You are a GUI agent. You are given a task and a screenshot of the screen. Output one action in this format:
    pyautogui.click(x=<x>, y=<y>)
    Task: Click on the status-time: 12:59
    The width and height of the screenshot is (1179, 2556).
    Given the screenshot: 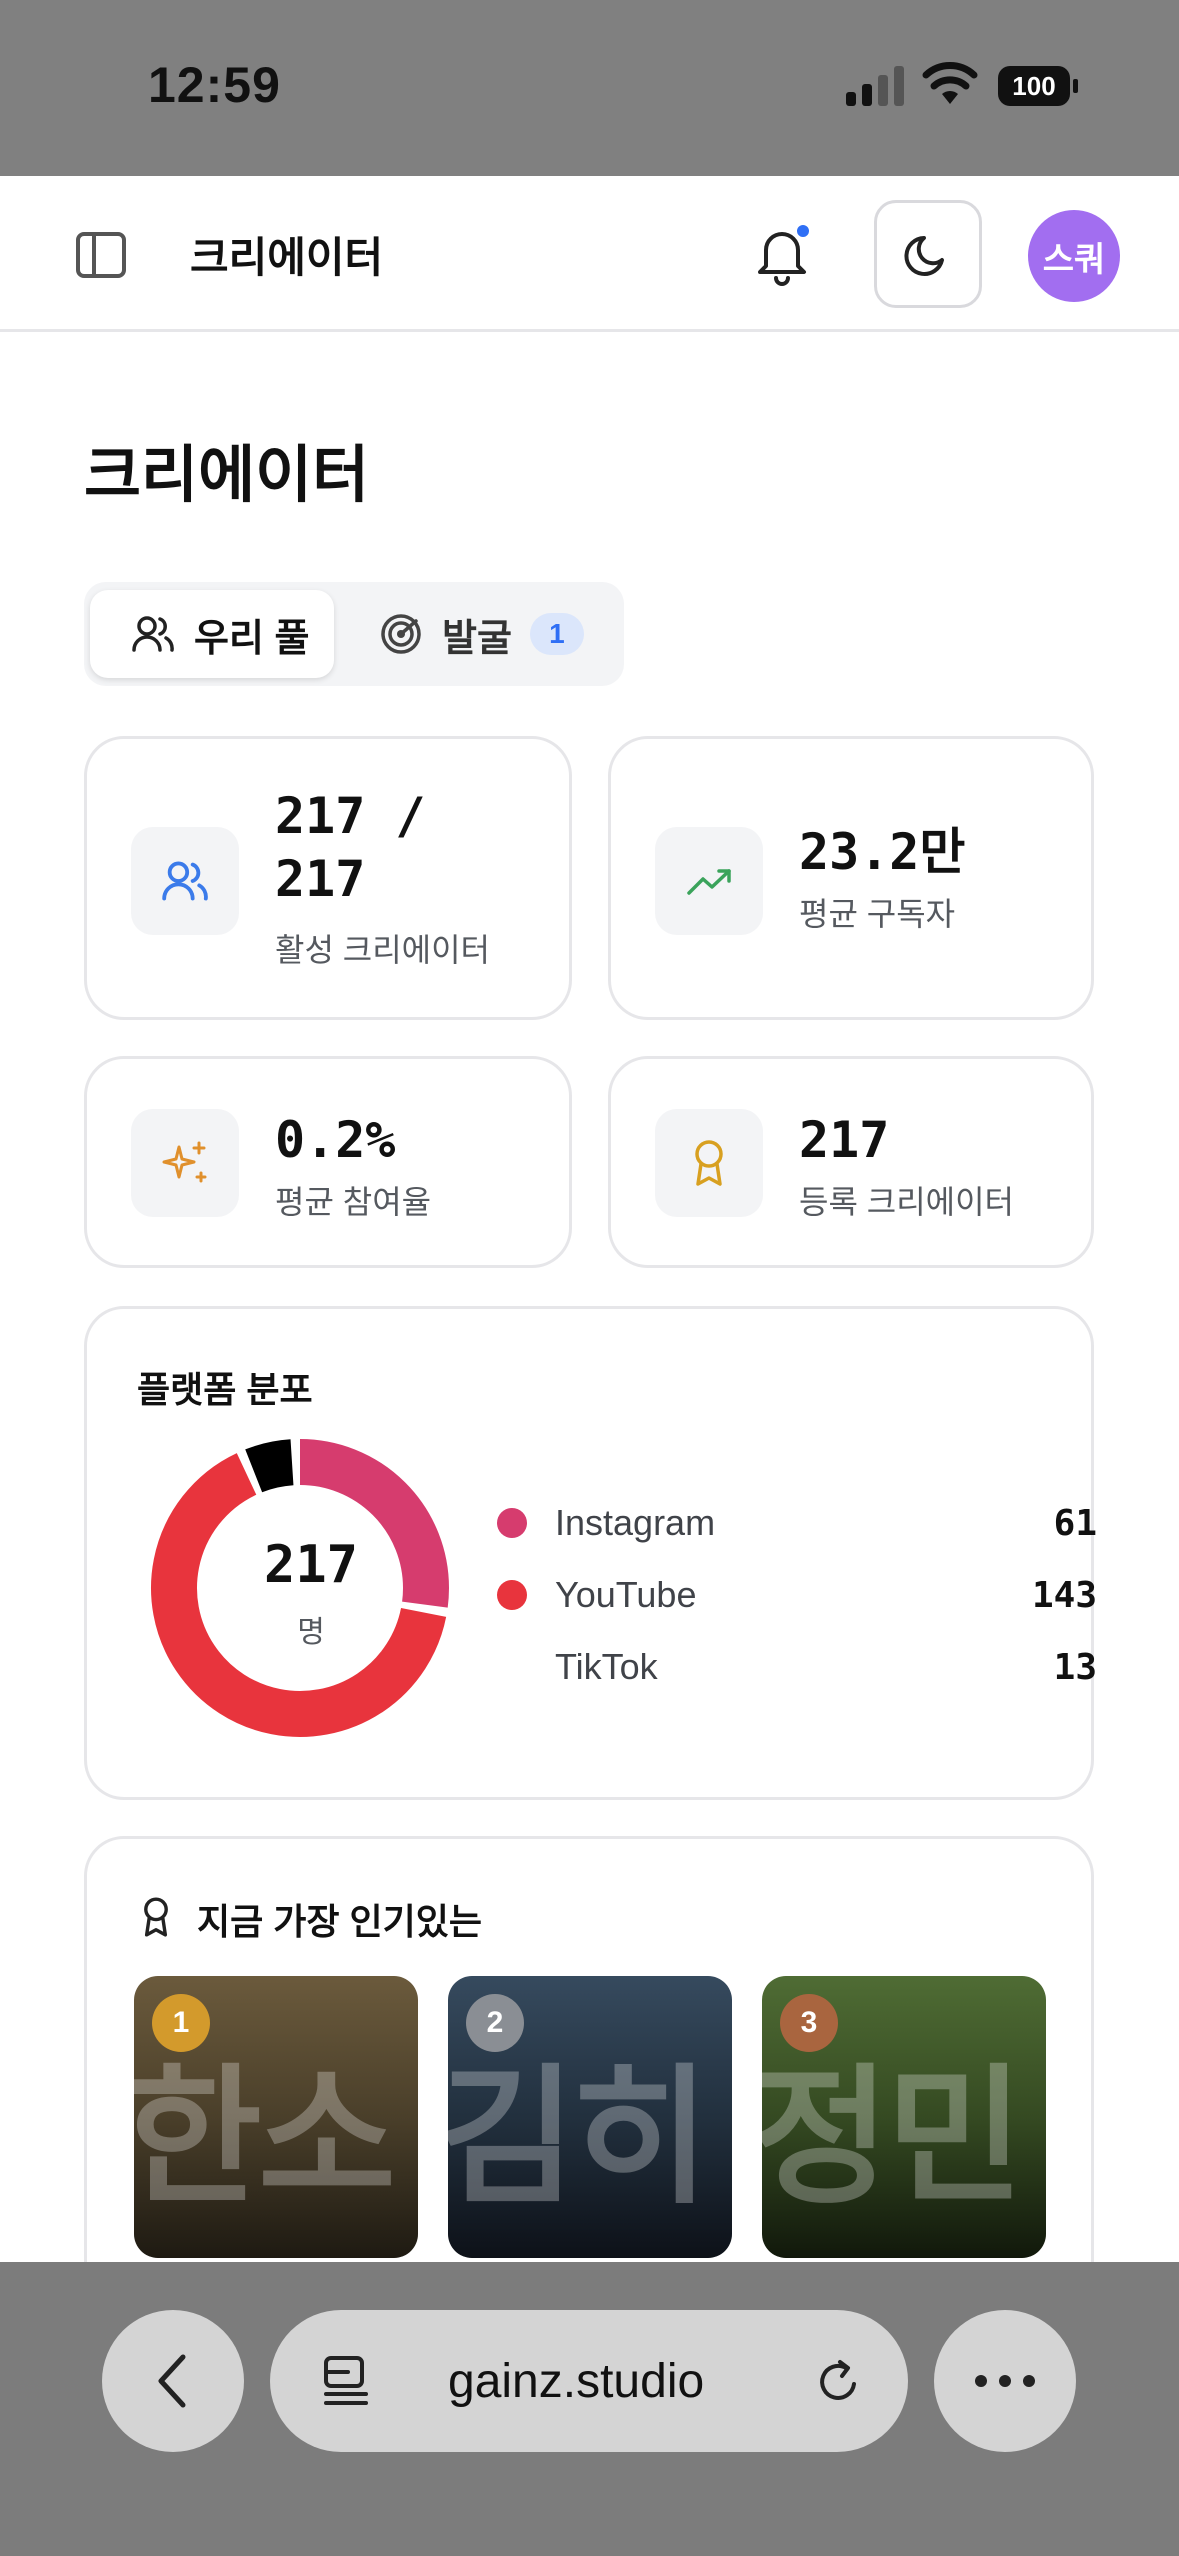 What is the action you would take?
    pyautogui.click(x=214, y=85)
    